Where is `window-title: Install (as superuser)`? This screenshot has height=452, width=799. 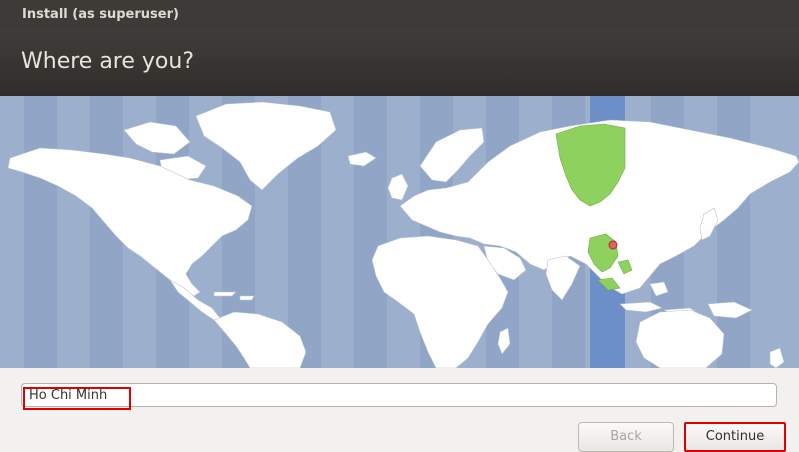 window-title: Install (as superuser) is located at coordinates (100, 14).